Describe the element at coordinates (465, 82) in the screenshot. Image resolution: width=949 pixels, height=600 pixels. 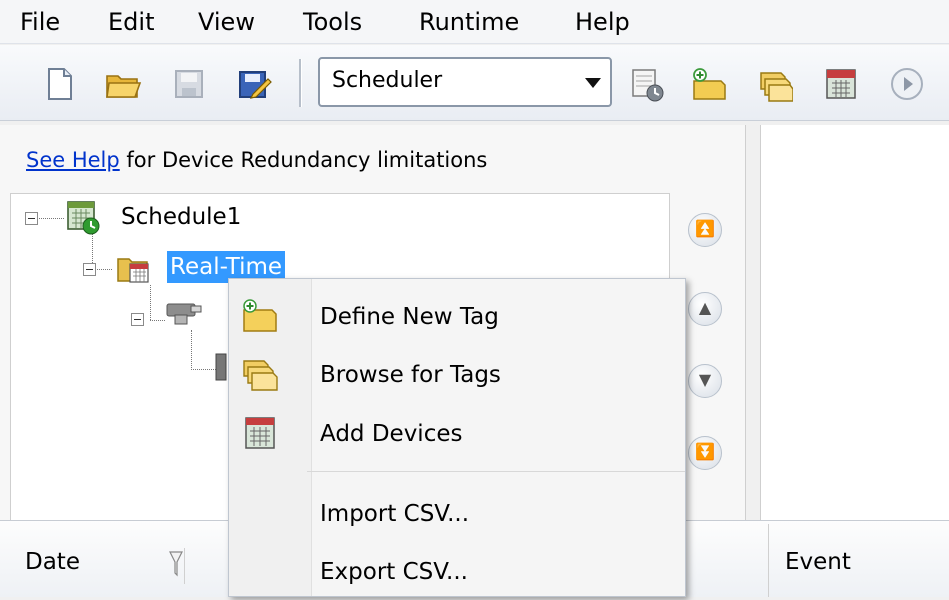
I see `scheduler-dropdown: Scheduler` at that location.